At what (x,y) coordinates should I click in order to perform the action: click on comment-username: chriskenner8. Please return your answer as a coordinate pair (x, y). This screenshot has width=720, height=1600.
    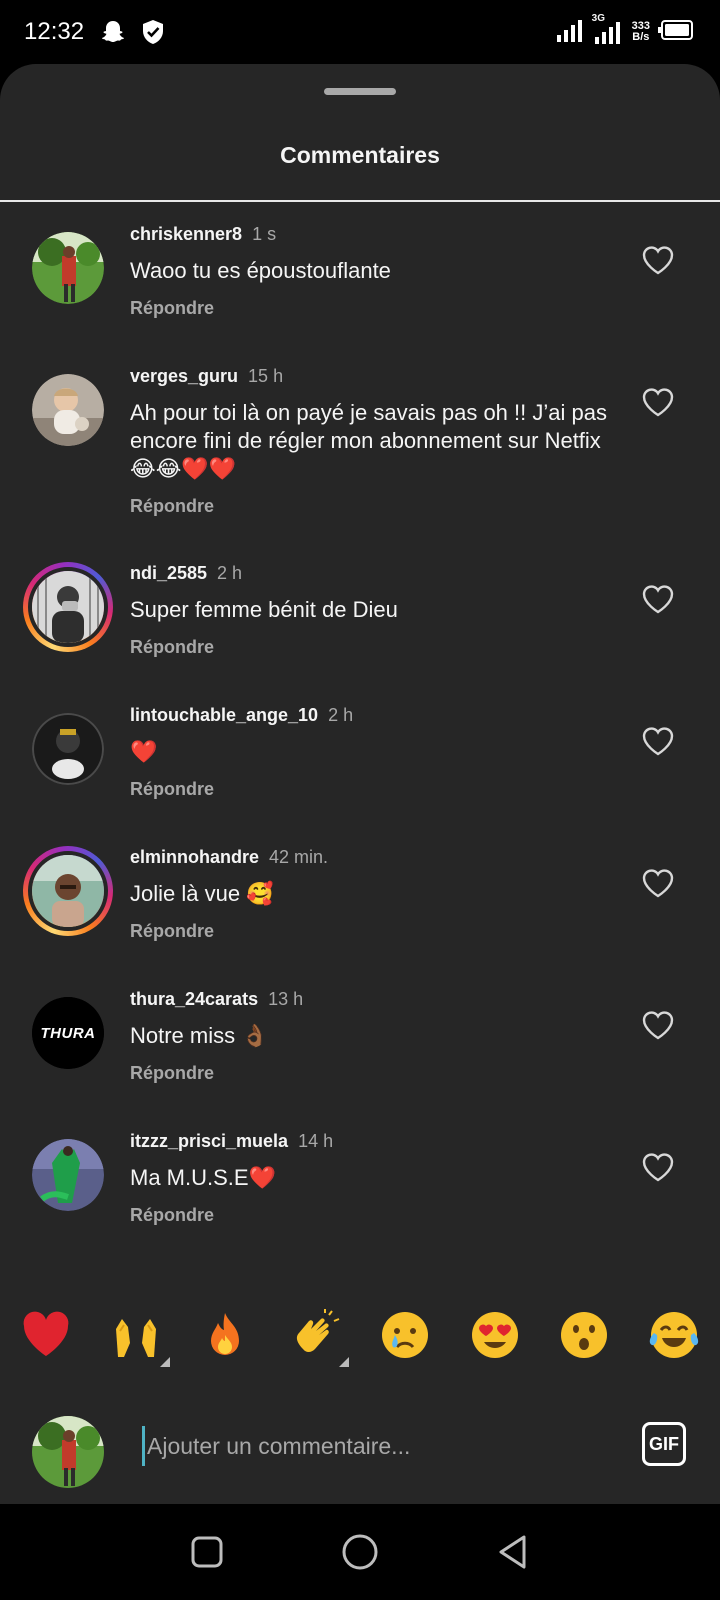
    Looking at the image, I should click on (186, 234).